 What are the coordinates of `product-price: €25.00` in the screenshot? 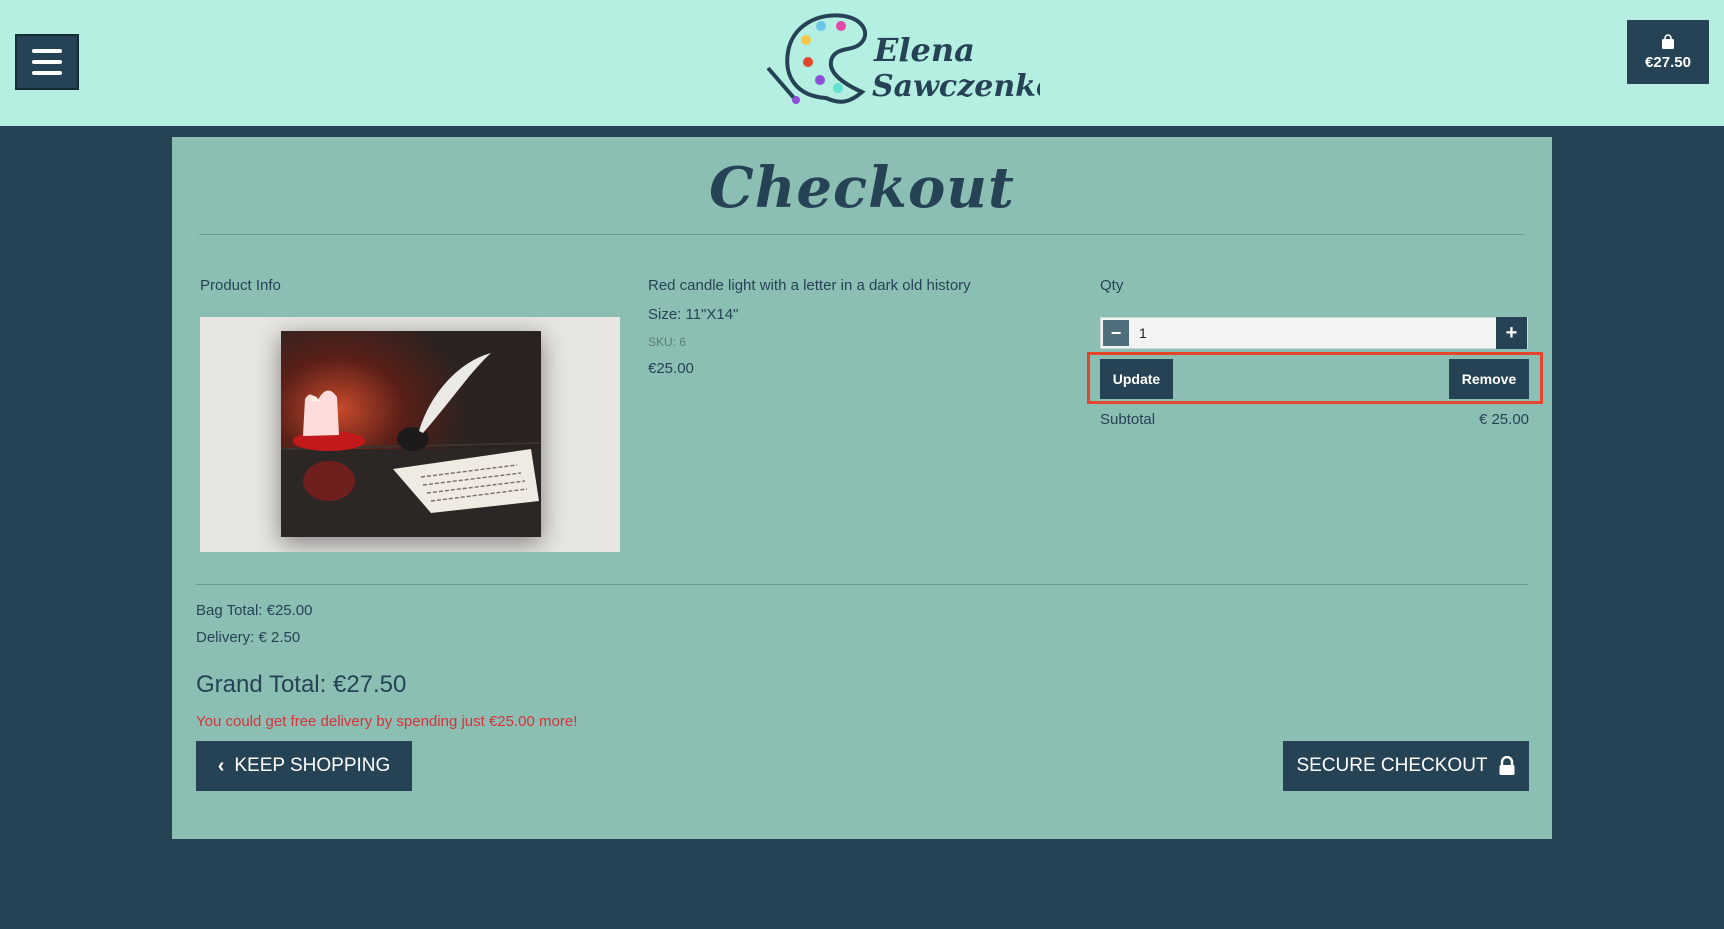 It's located at (671, 368).